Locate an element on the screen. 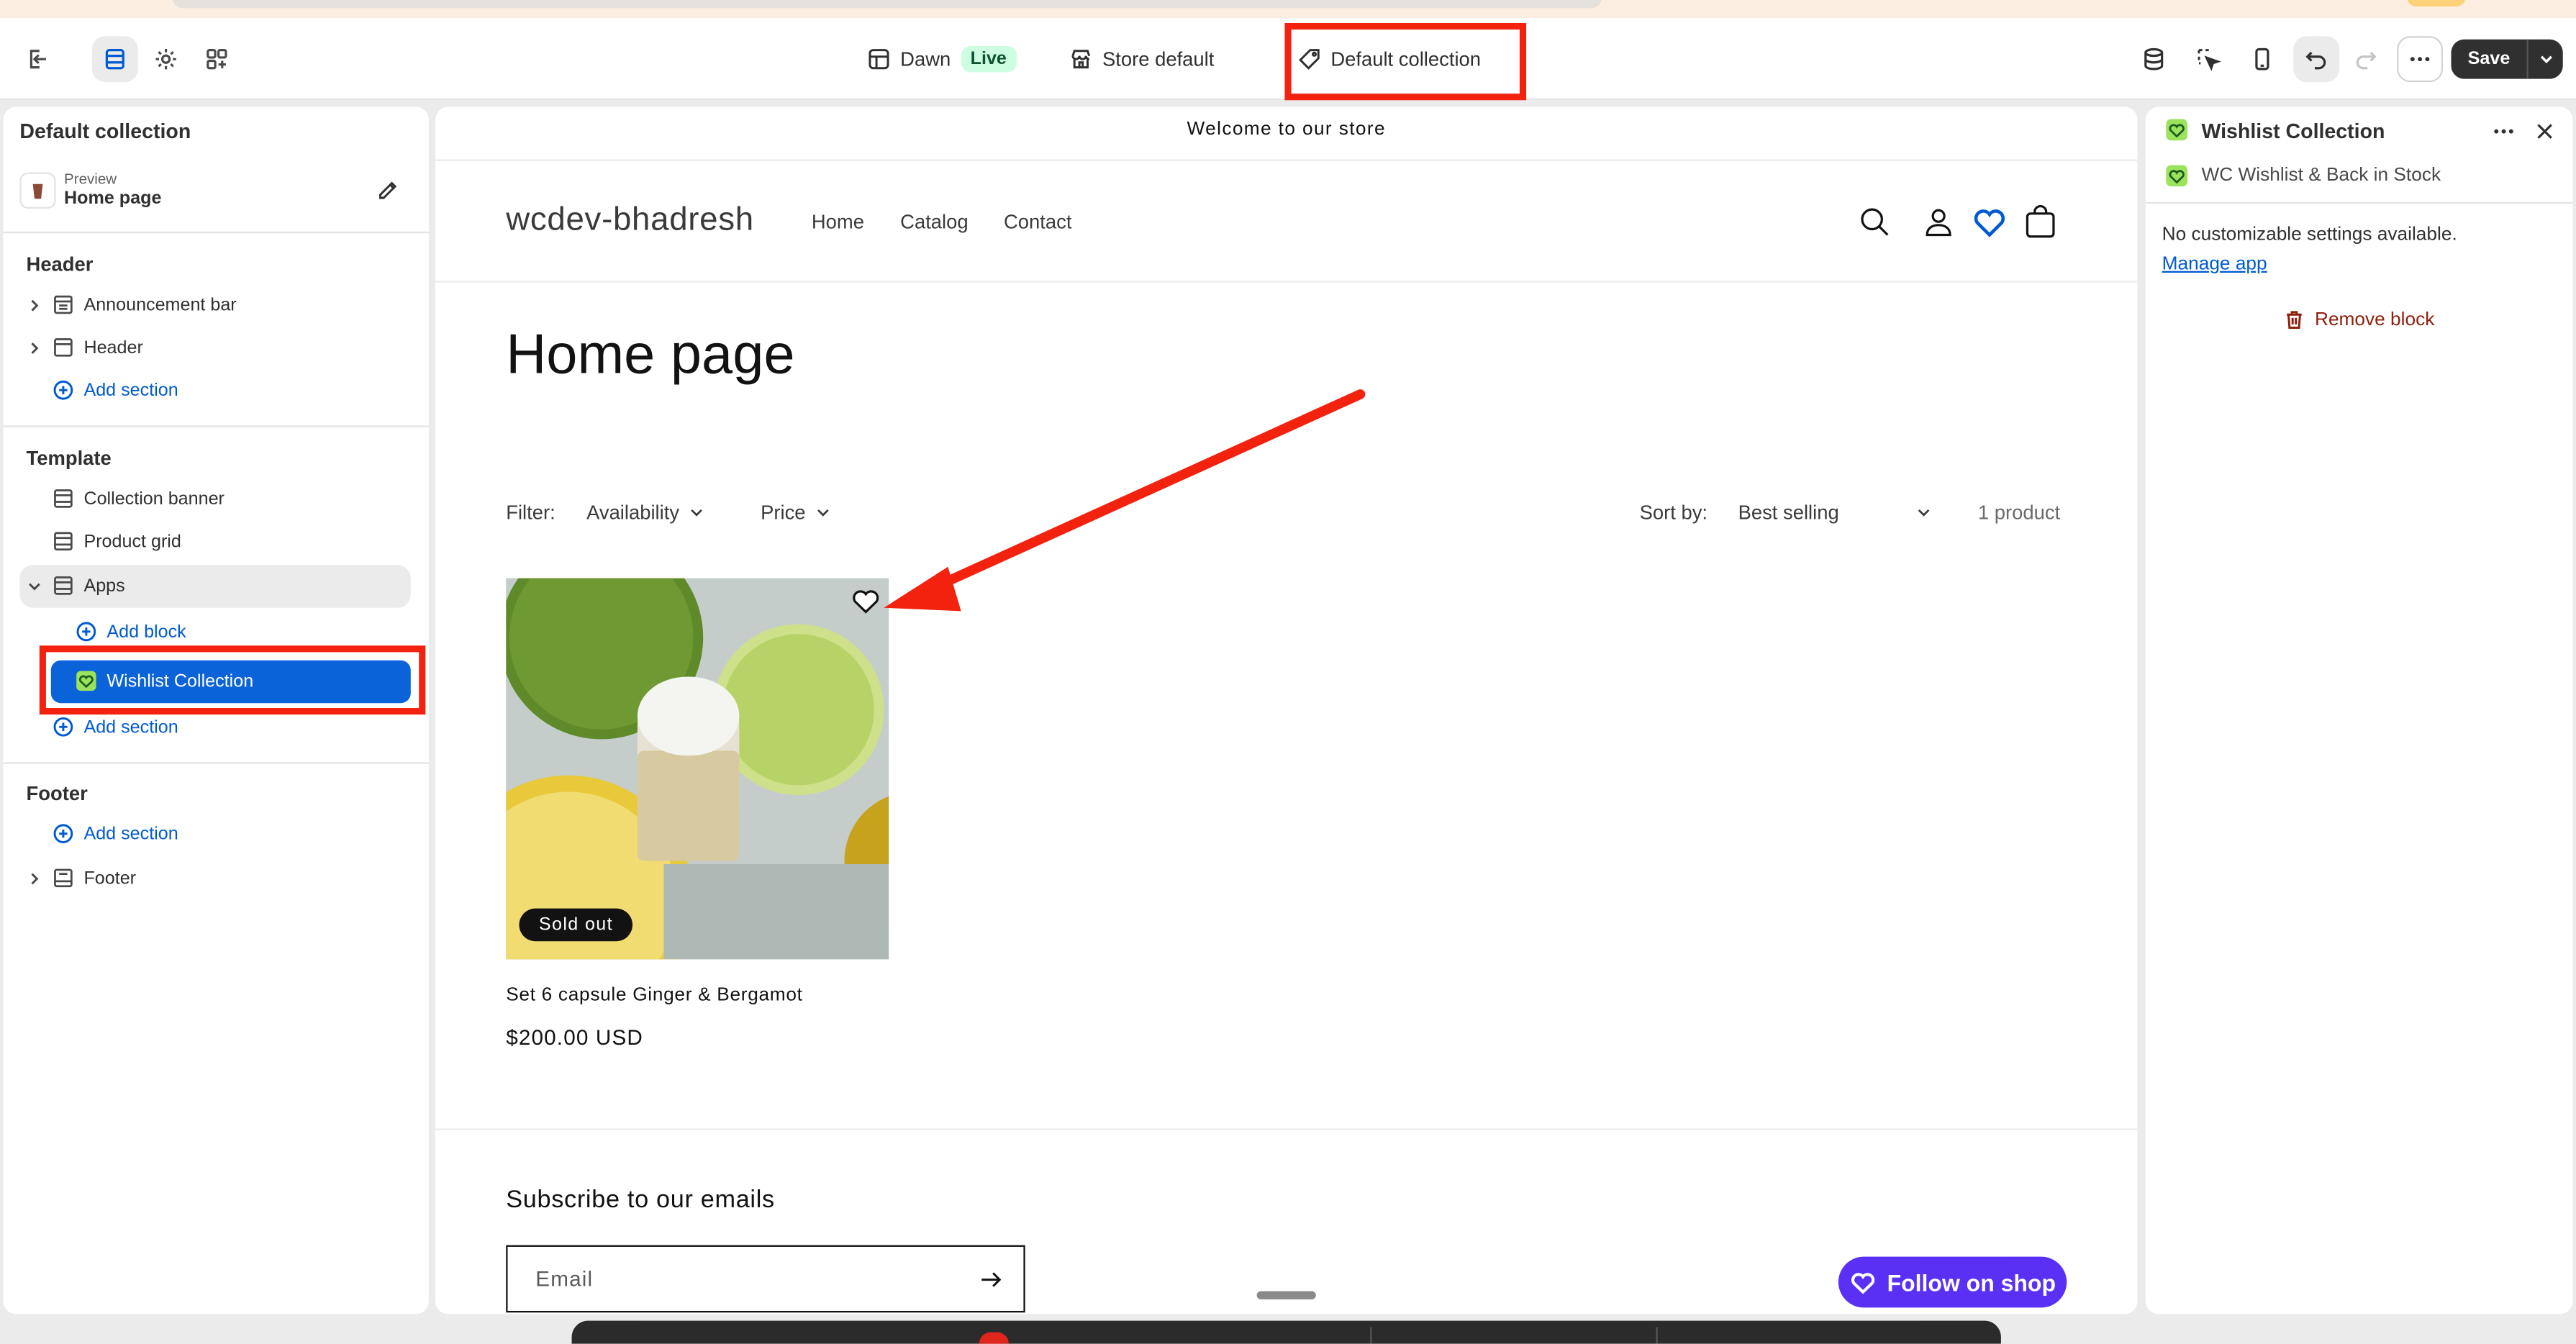 This screenshot has width=2576, height=1344. follow-label: Follow on shop is located at coordinates (1971, 1282).